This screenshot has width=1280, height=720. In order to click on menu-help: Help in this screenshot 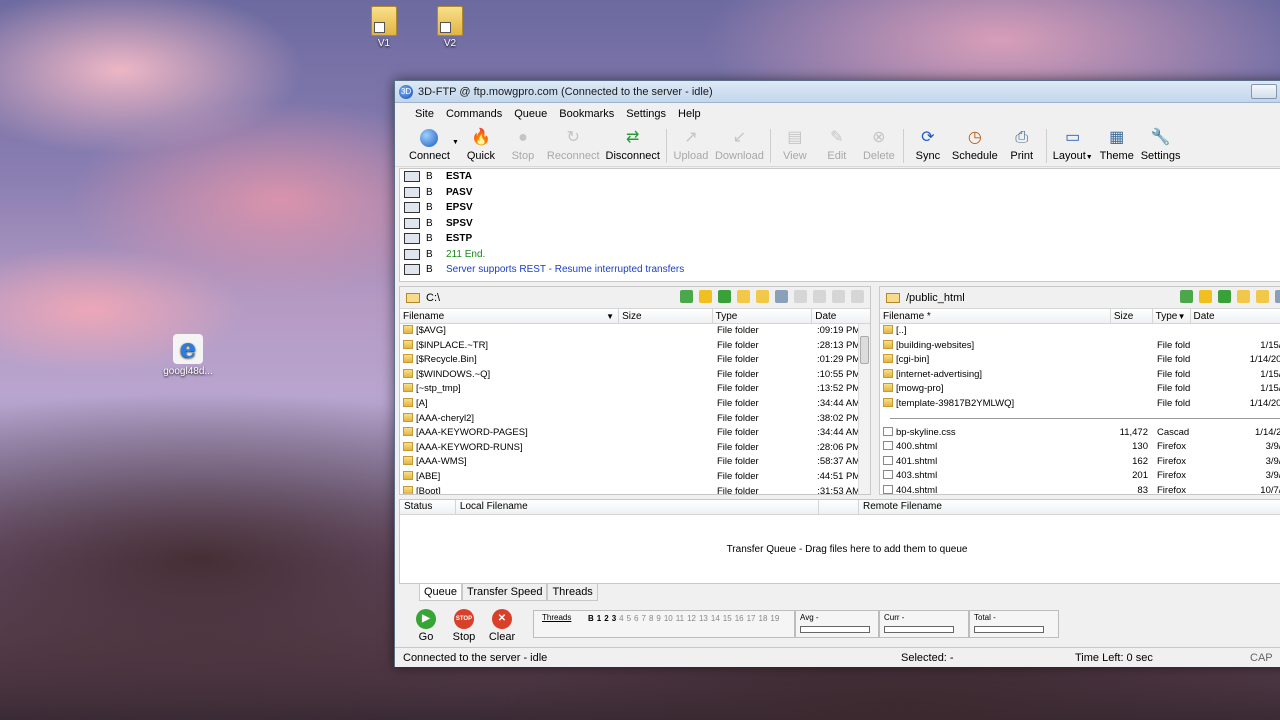, I will do `click(689, 114)`.